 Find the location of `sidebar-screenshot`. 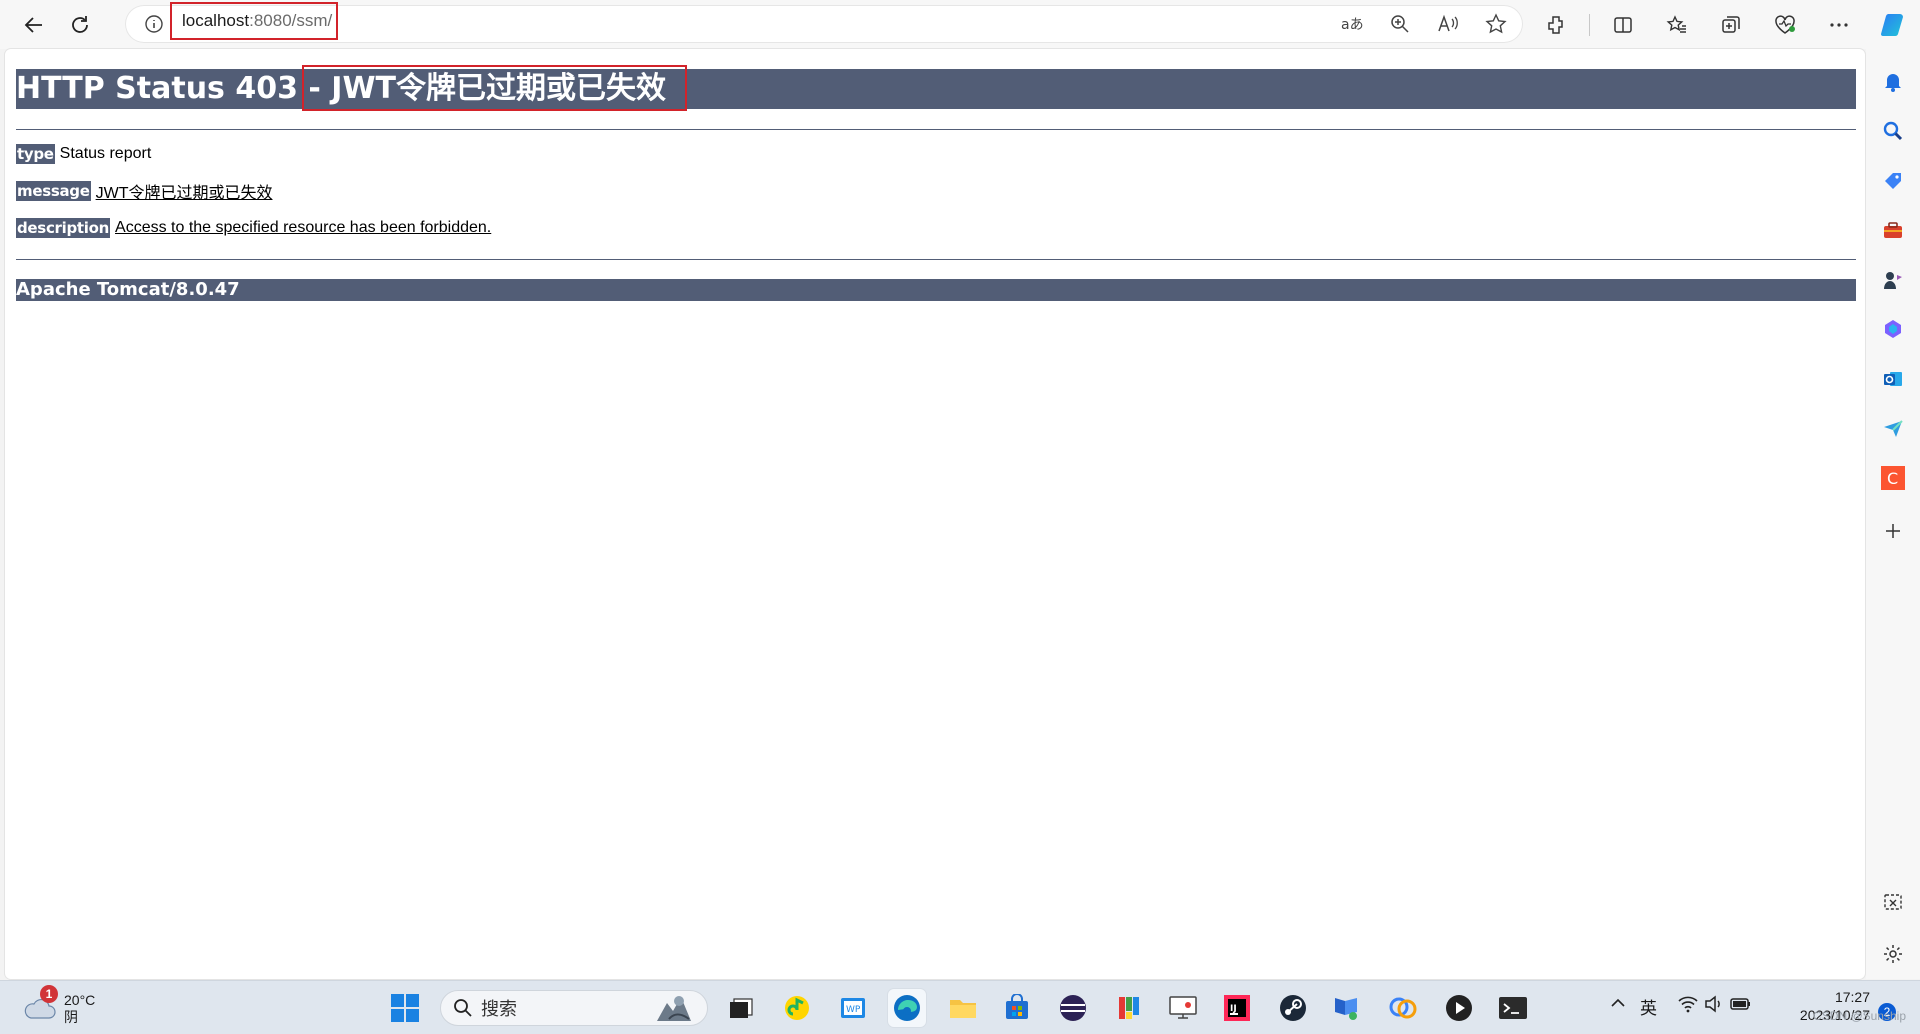

sidebar-screenshot is located at coordinates (1893, 903).